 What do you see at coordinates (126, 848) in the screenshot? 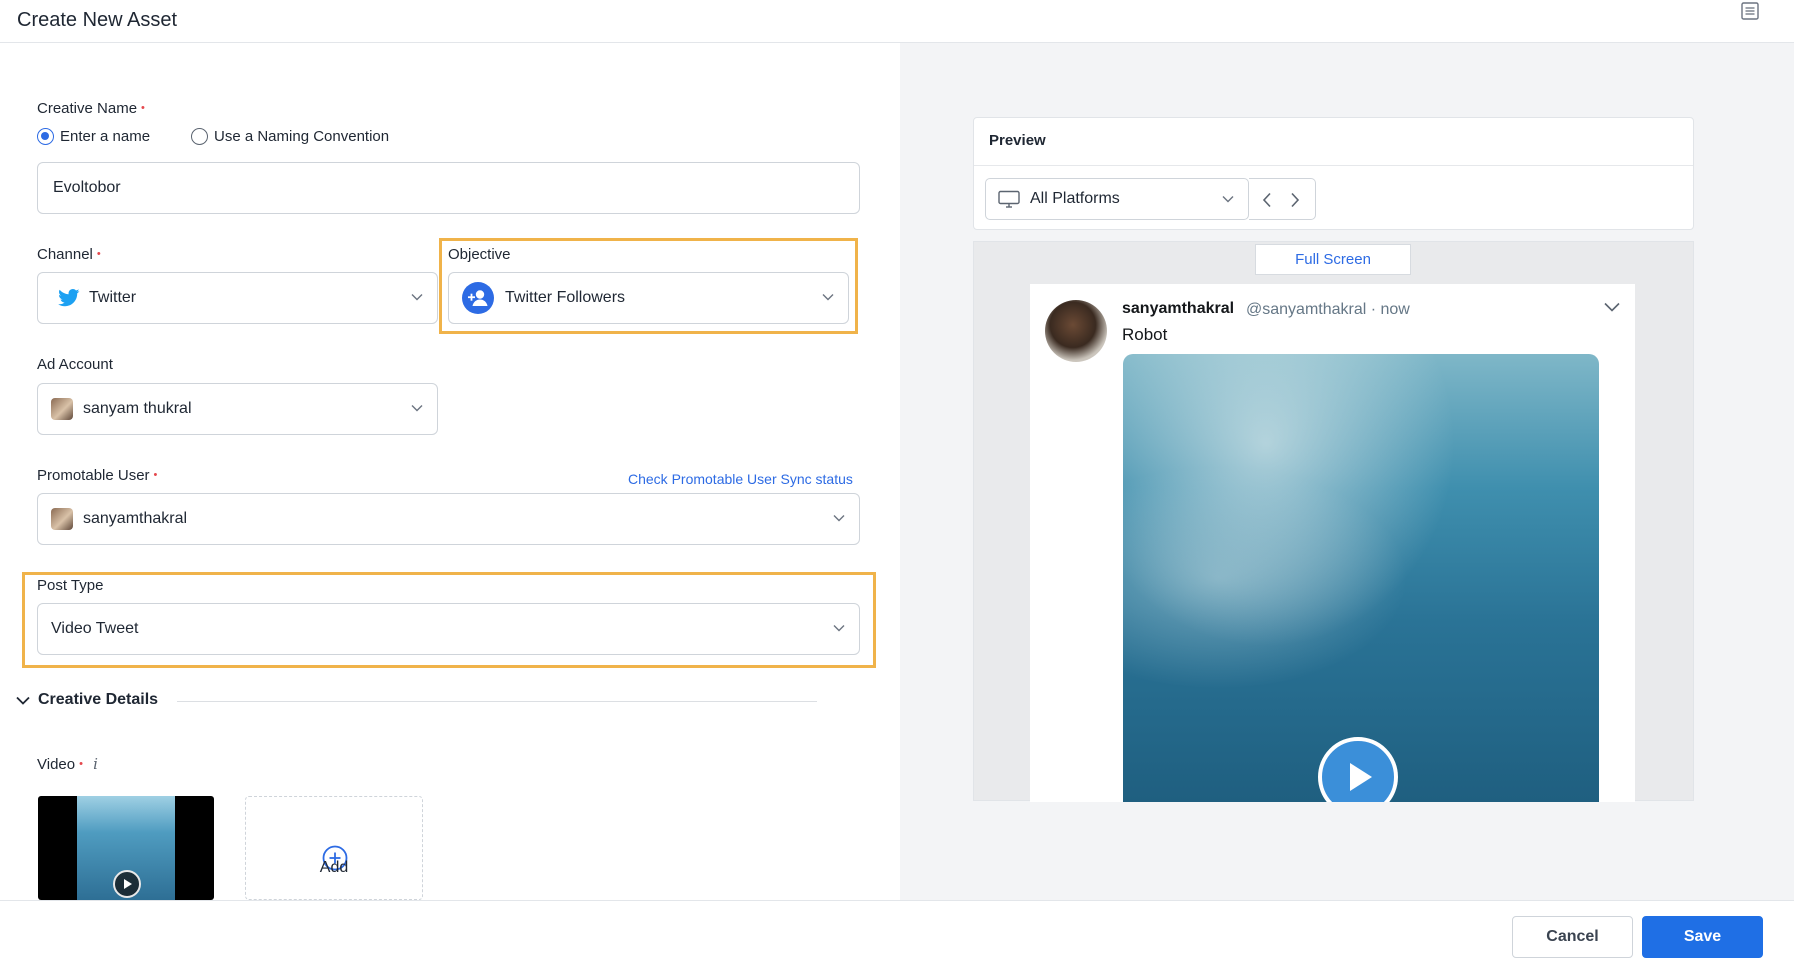
I see `video-thumbnail` at bounding box center [126, 848].